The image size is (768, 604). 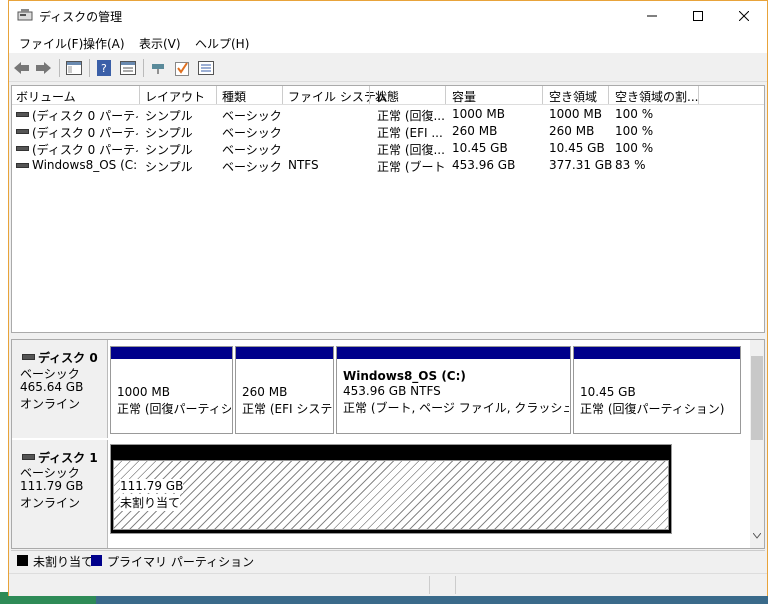 What do you see at coordinates (22, 148) in the screenshot?
I see `volume-icon` at bounding box center [22, 148].